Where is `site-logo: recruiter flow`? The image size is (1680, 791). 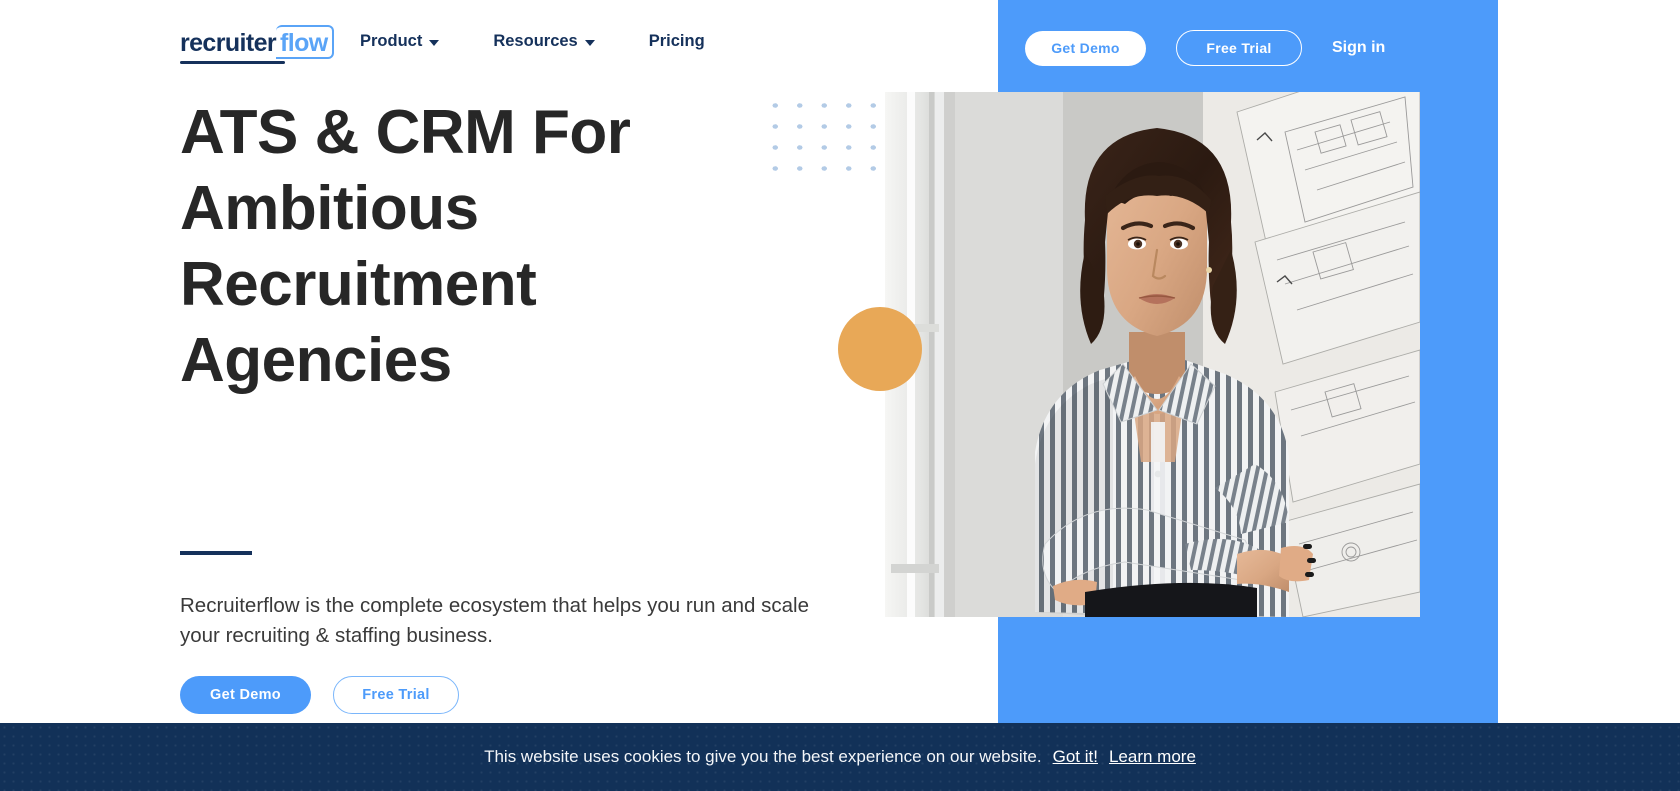
site-logo: recruiter flow is located at coordinates (257, 42).